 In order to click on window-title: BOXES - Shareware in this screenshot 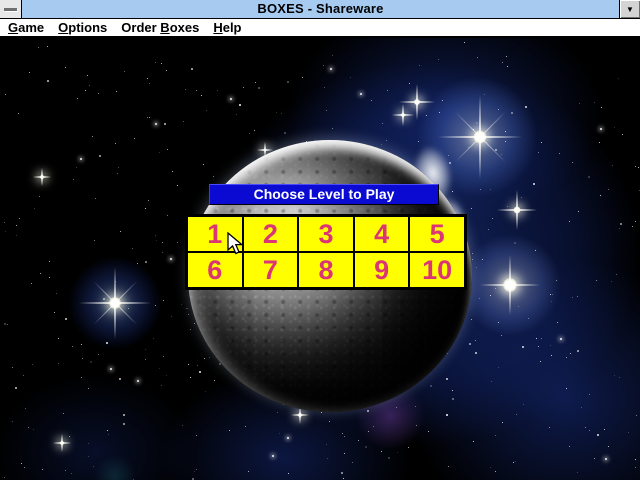, I will do `click(320, 8)`.